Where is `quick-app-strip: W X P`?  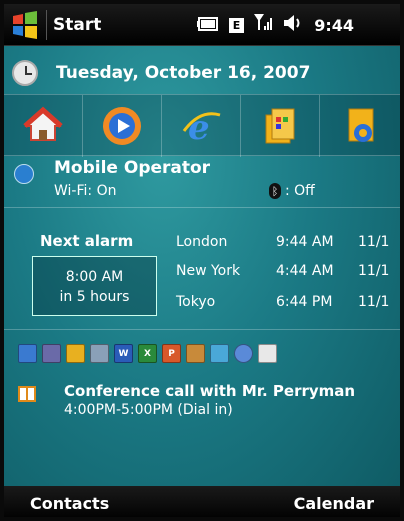
quick-app-strip: W X P is located at coordinates (147, 355).